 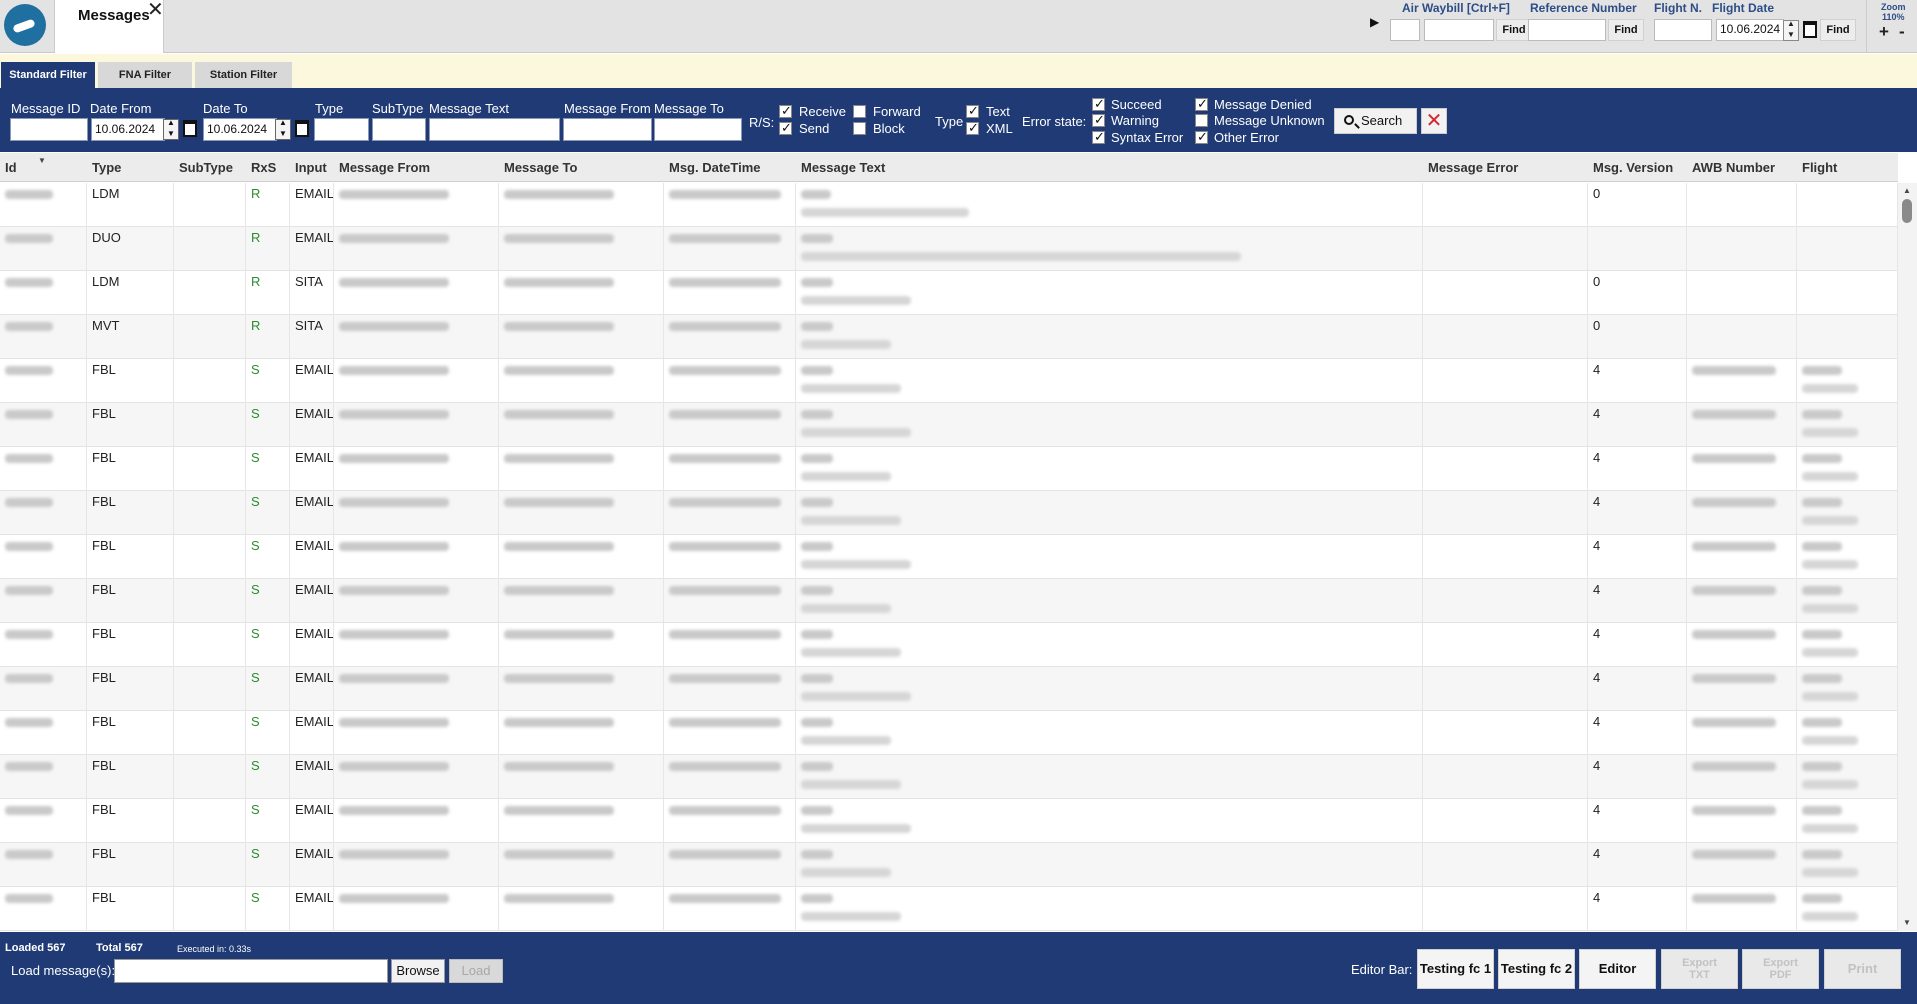 What do you see at coordinates (1505, 249) in the screenshot?
I see `cell-error` at bounding box center [1505, 249].